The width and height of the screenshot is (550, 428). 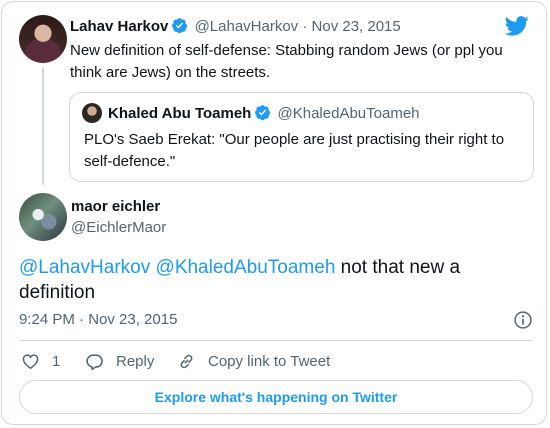 What do you see at coordinates (119, 26) in the screenshot?
I see `parent-author-name: Lahav Harkov` at bounding box center [119, 26].